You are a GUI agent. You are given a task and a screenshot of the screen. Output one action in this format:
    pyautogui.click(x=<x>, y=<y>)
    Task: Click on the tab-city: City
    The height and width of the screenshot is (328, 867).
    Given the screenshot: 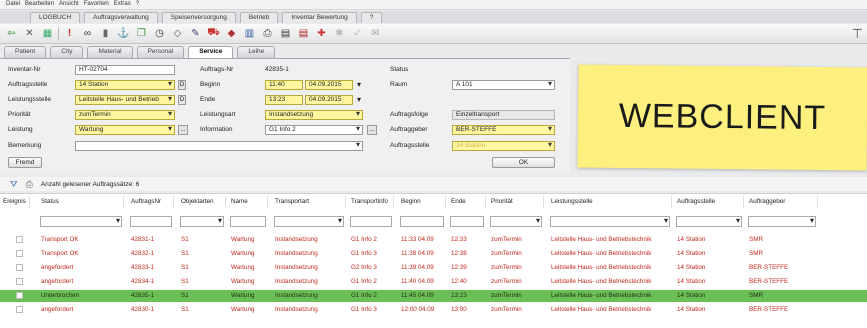 What is the action you would take?
    pyautogui.click(x=67, y=52)
    